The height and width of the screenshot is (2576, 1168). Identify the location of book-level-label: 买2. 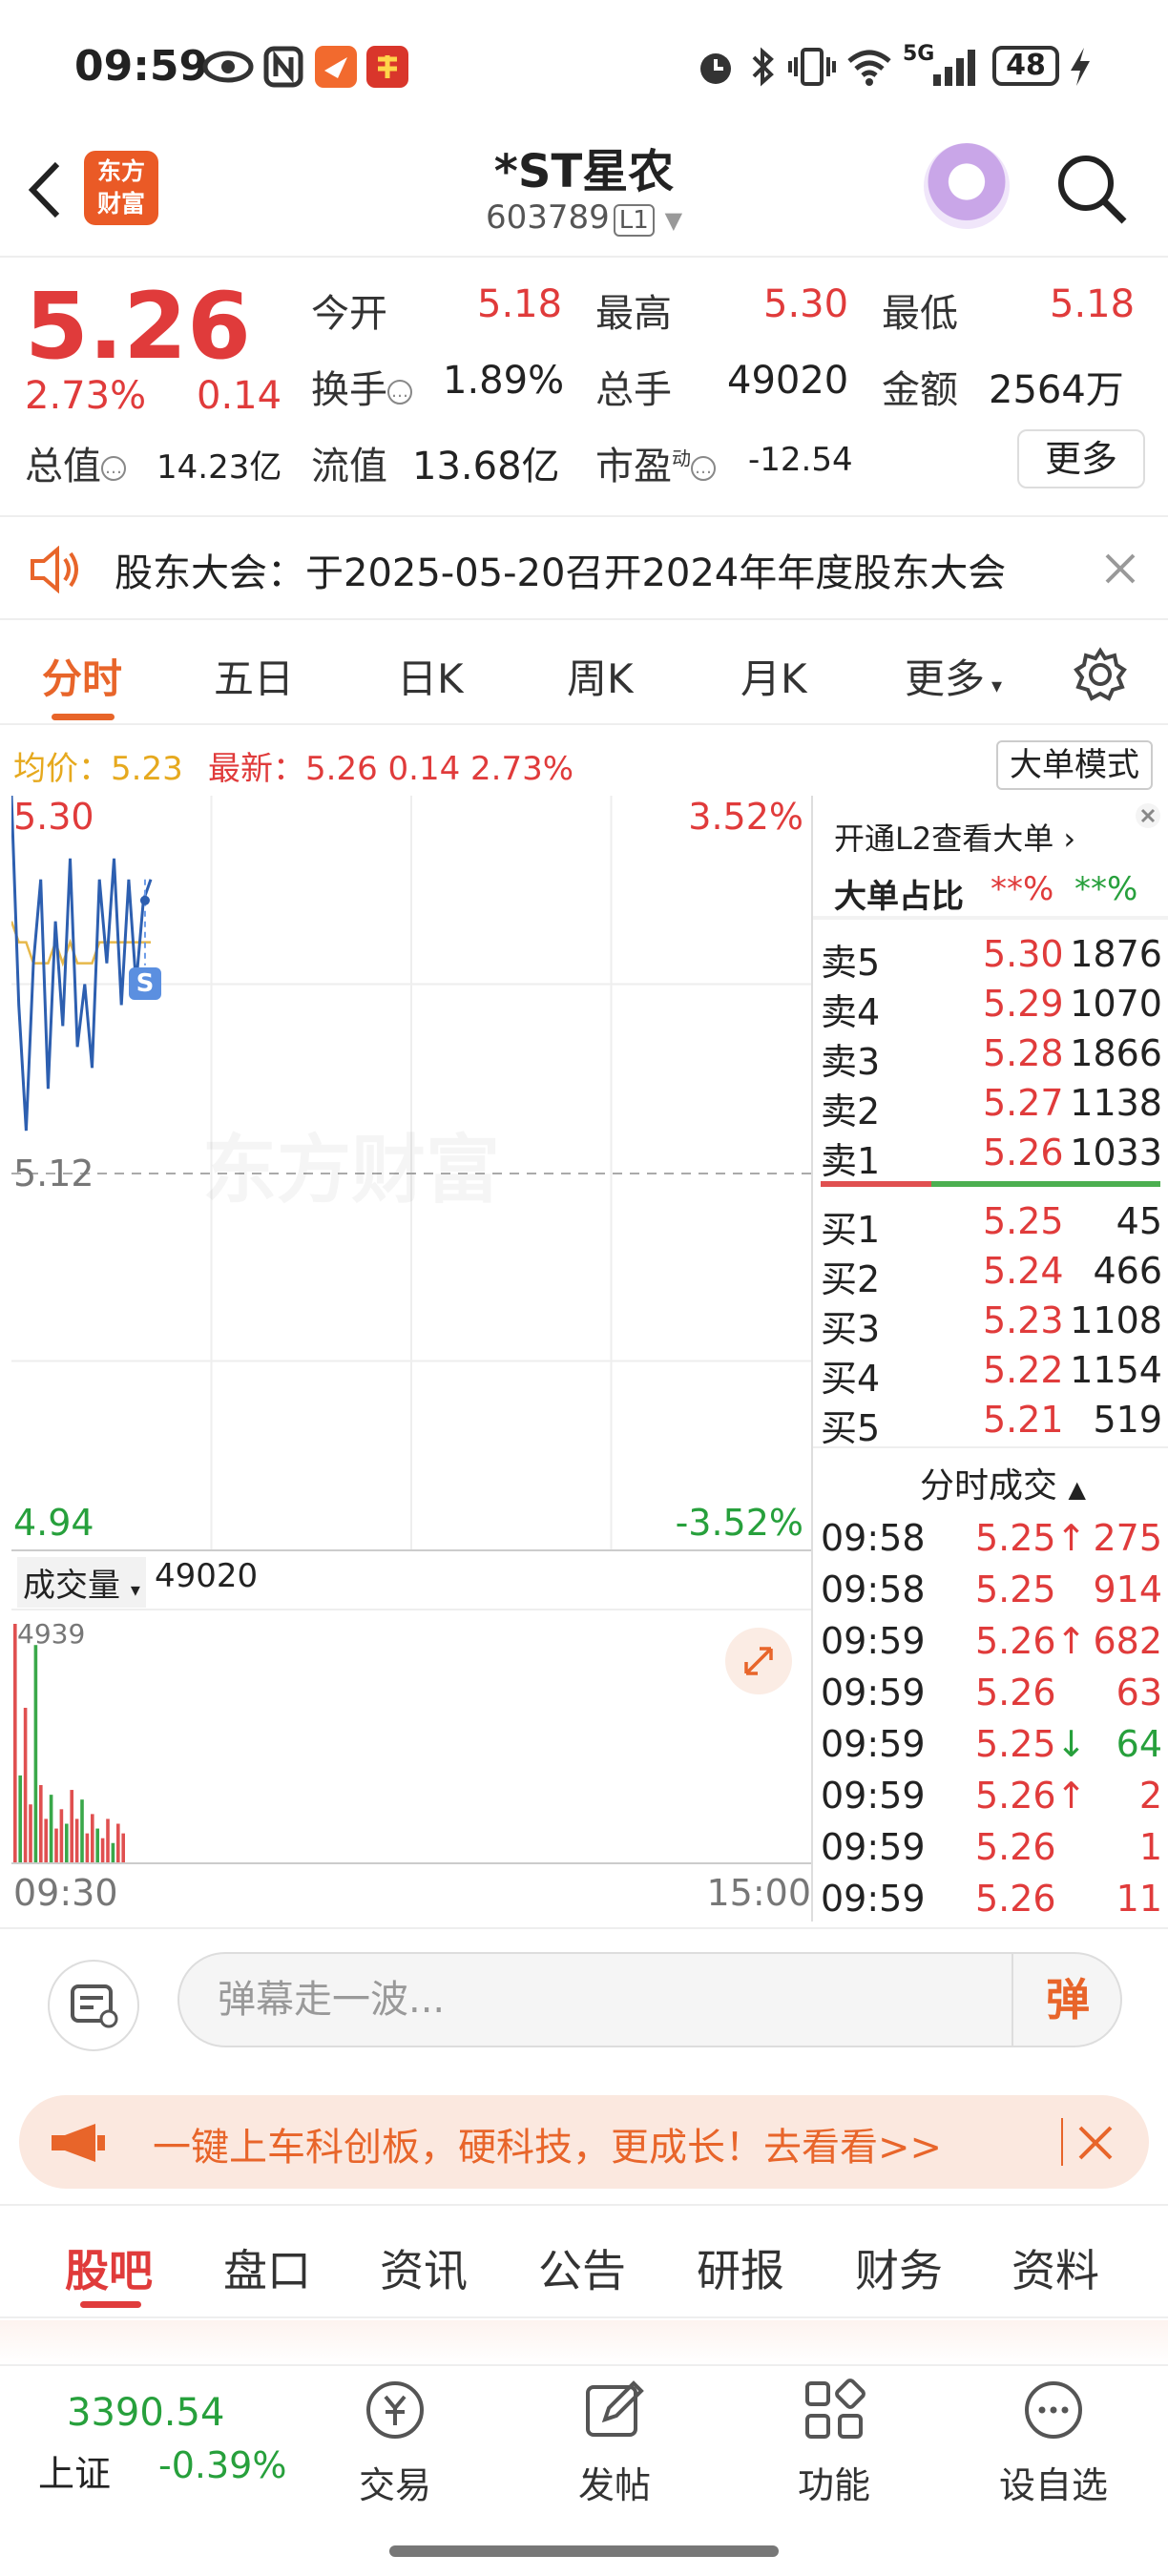
(851, 1279).